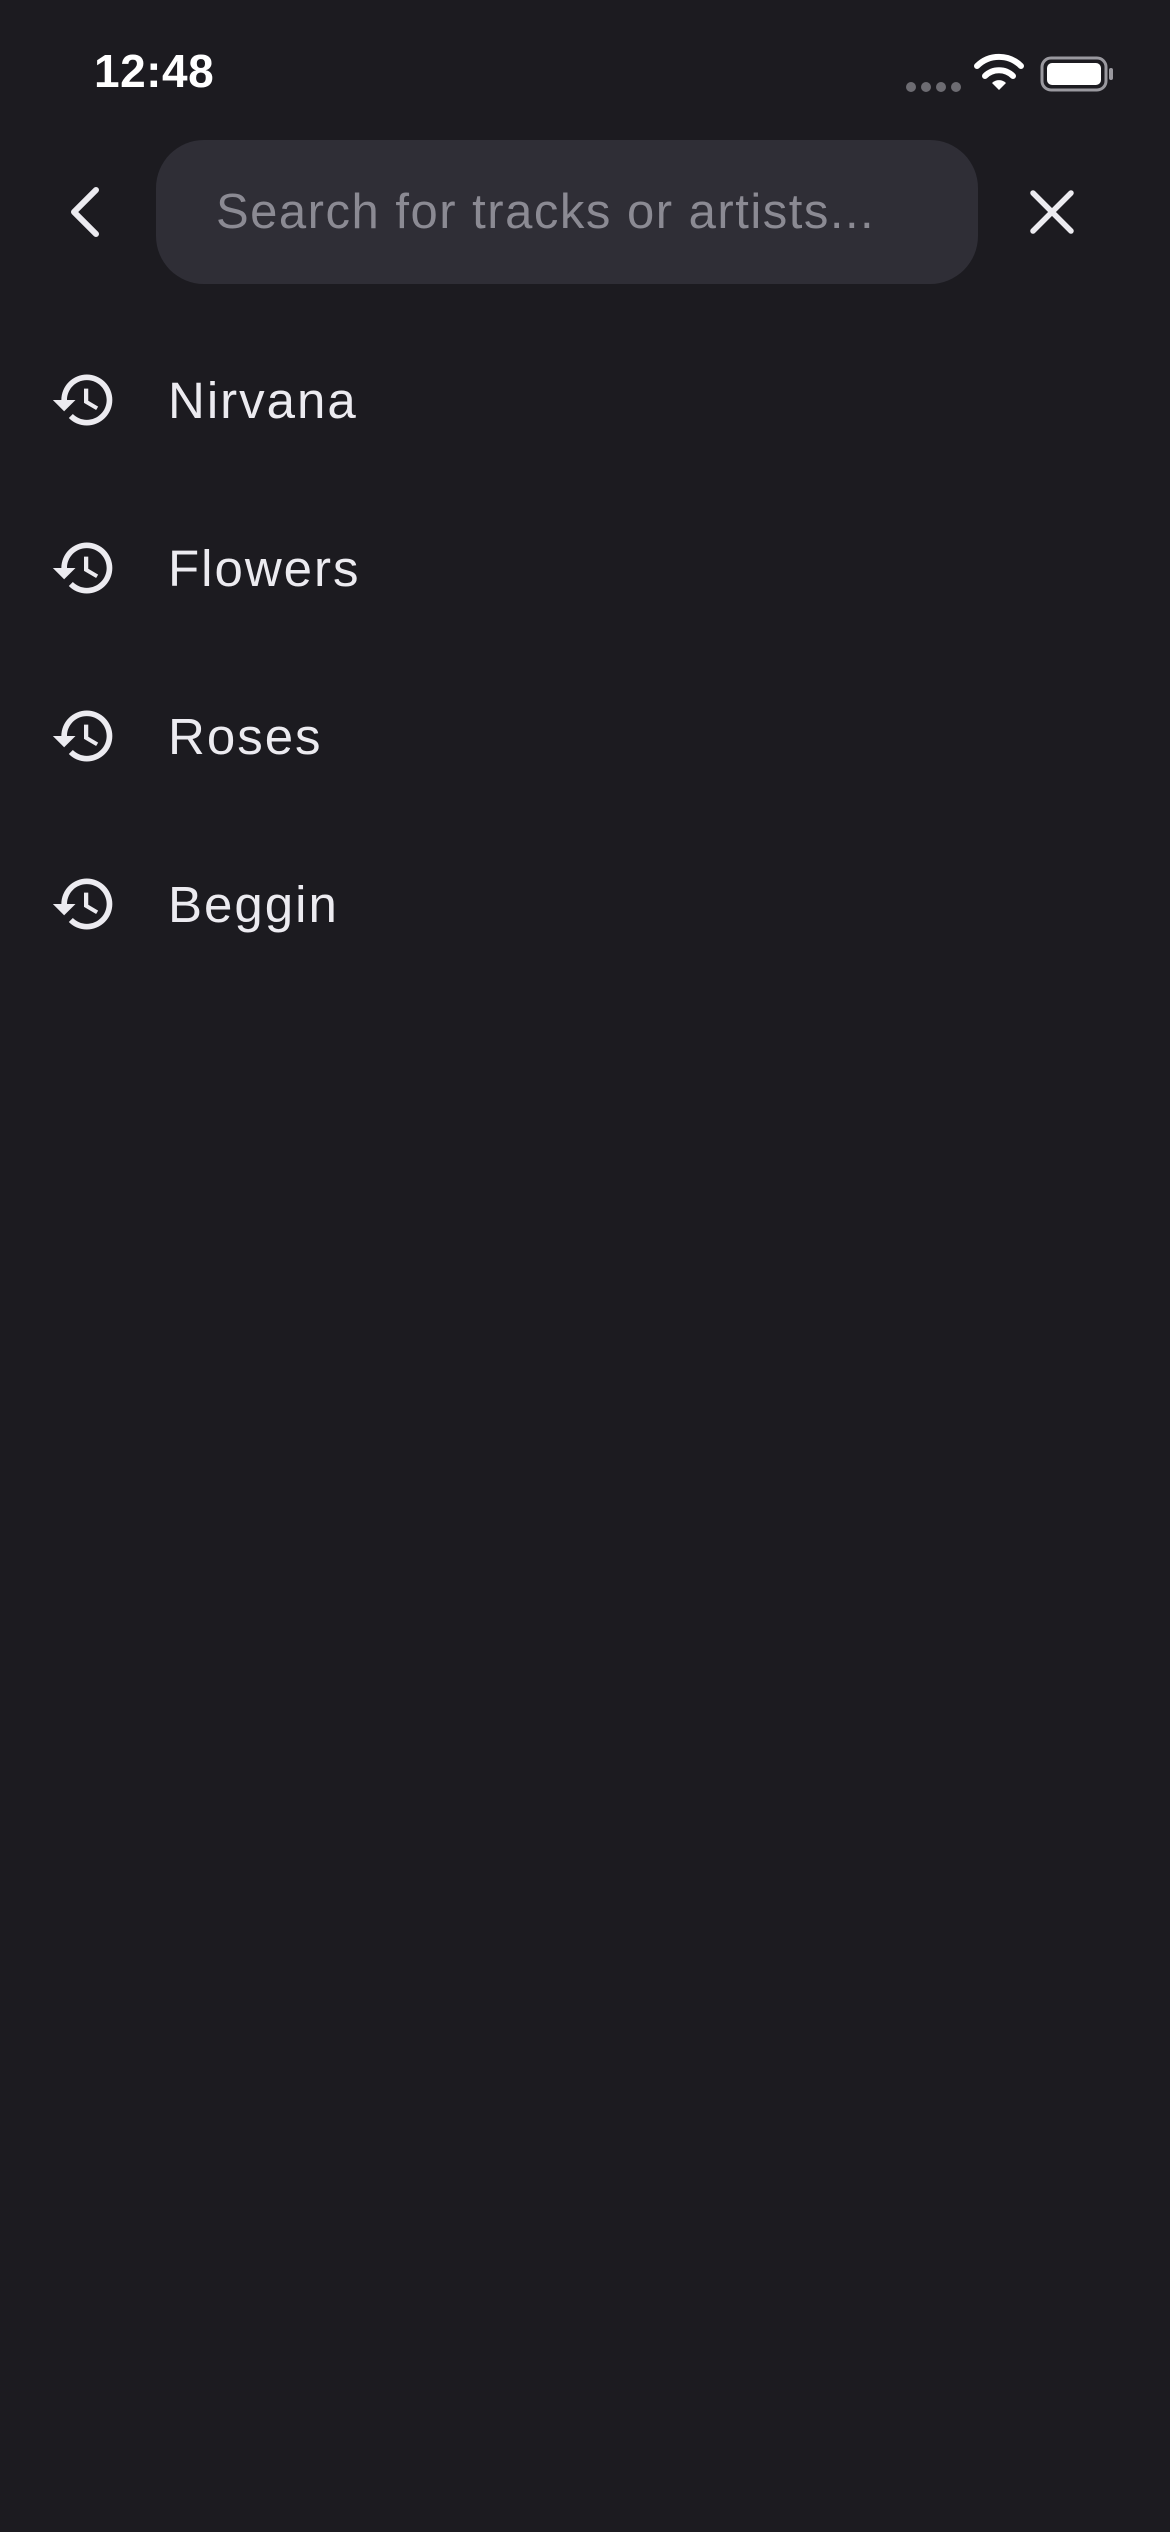 The image size is (1170, 2532). Describe the element at coordinates (1076, 74) in the screenshot. I see `battery-full-icon` at that location.